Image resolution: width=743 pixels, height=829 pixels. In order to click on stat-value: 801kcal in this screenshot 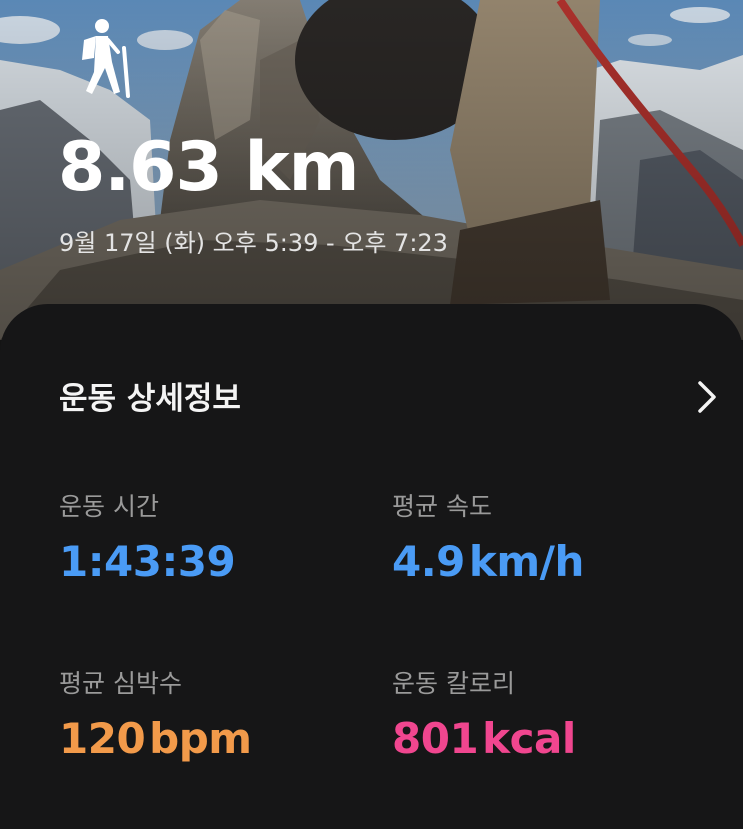, I will do `click(552, 739)`.